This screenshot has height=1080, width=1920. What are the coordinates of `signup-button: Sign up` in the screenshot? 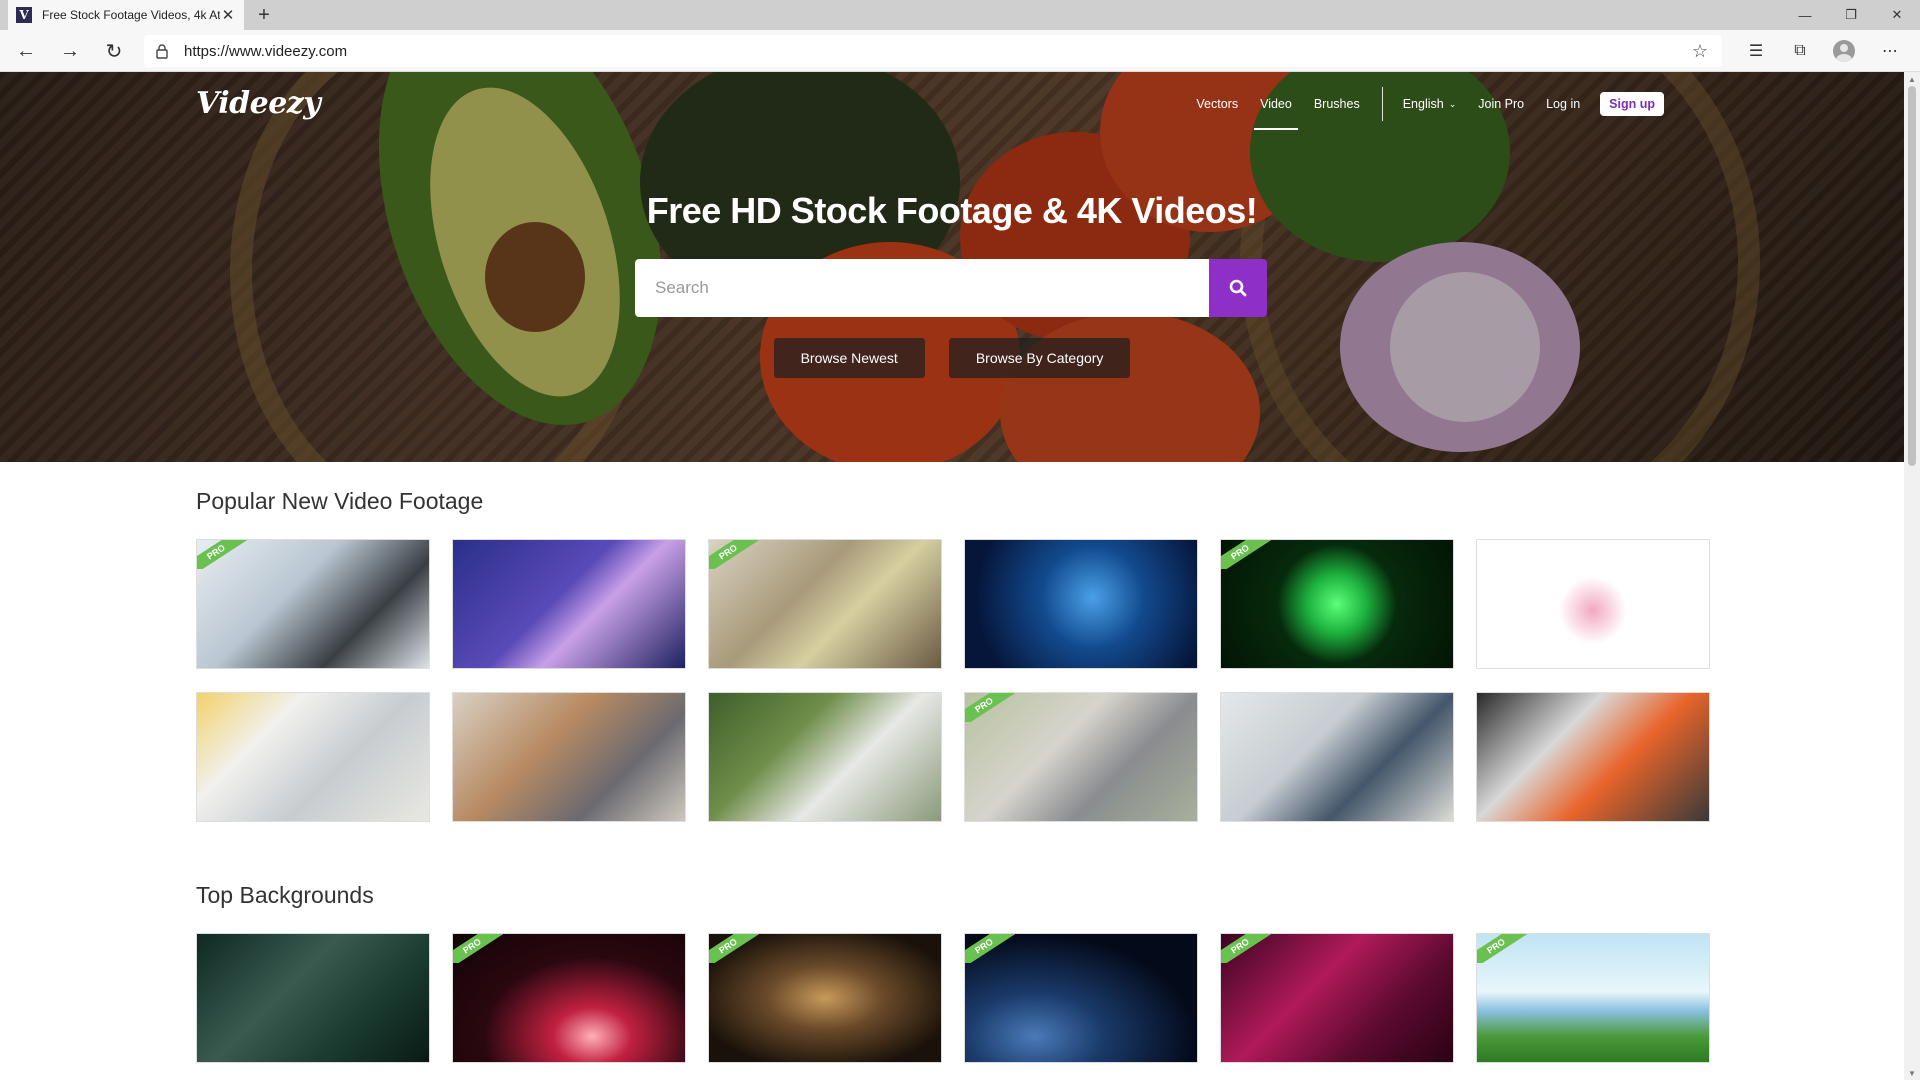 It's located at (1632, 104).